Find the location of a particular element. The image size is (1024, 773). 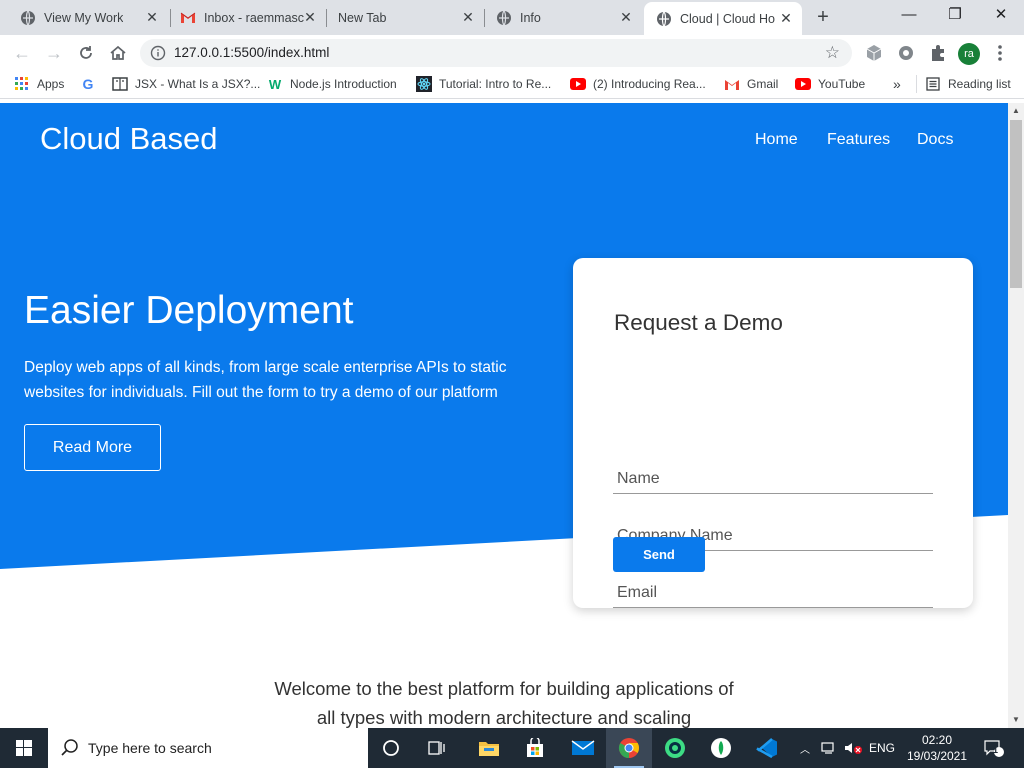

start-button is located at coordinates (24, 748).